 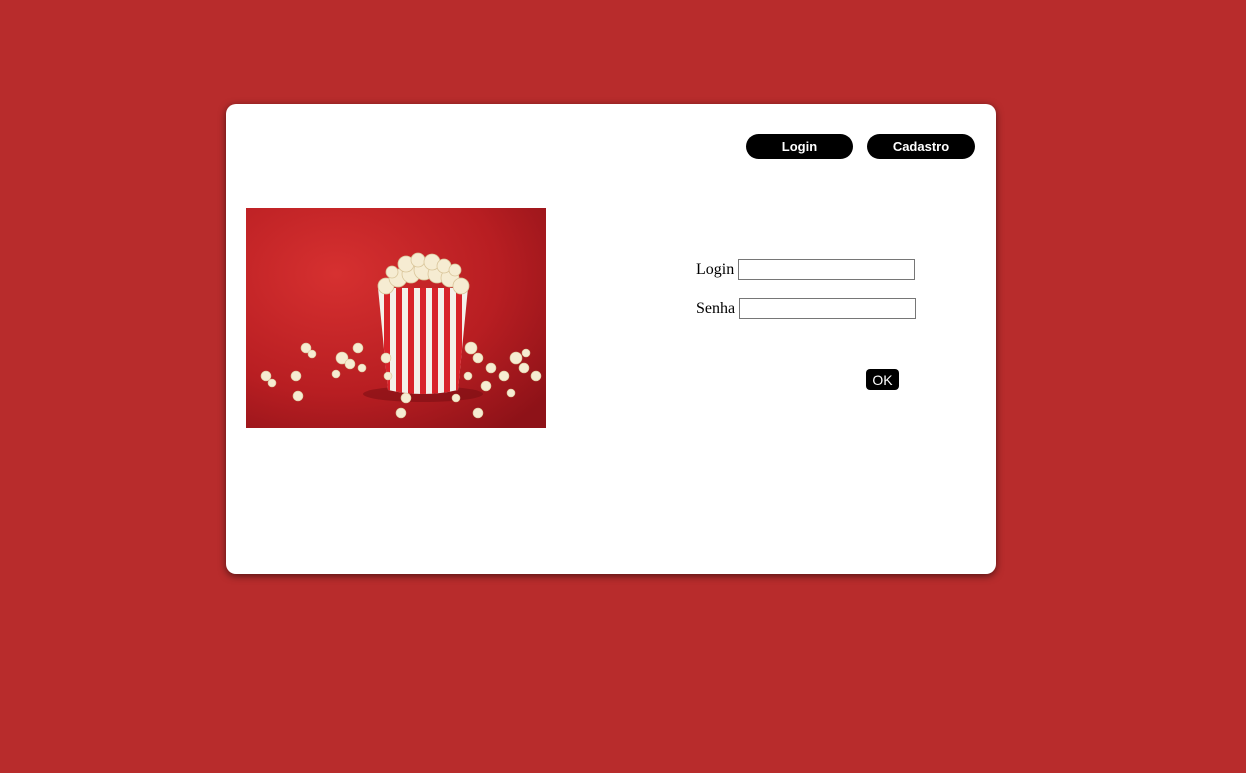 What do you see at coordinates (715, 269) in the screenshot?
I see `login-label: Login` at bounding box center [715, 269].